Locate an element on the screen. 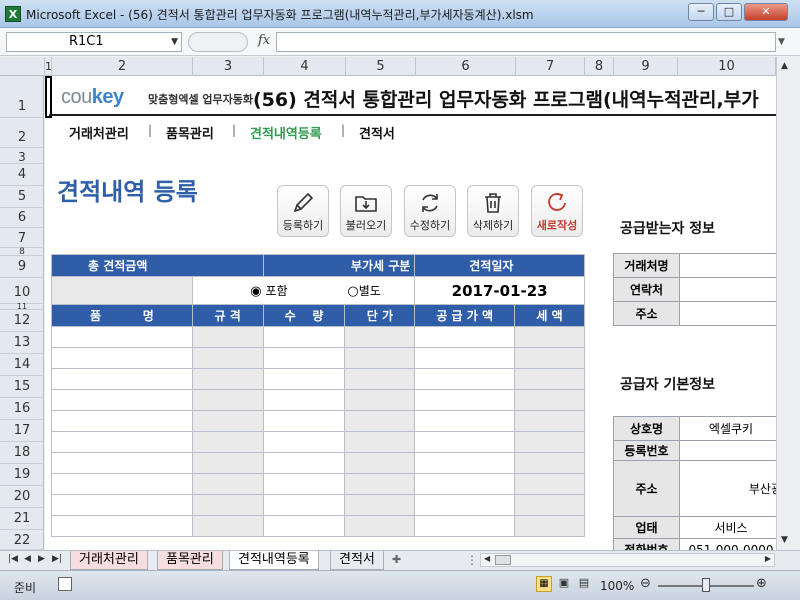  vat-include-radio: ◉ 포함 is located at coordinates (268, 290).